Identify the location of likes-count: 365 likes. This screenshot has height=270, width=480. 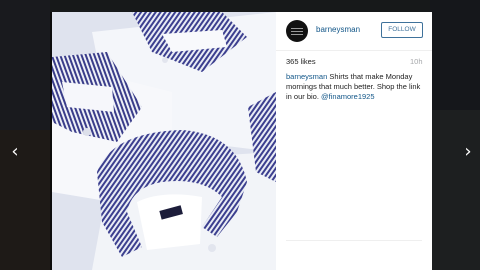
(301, 61).